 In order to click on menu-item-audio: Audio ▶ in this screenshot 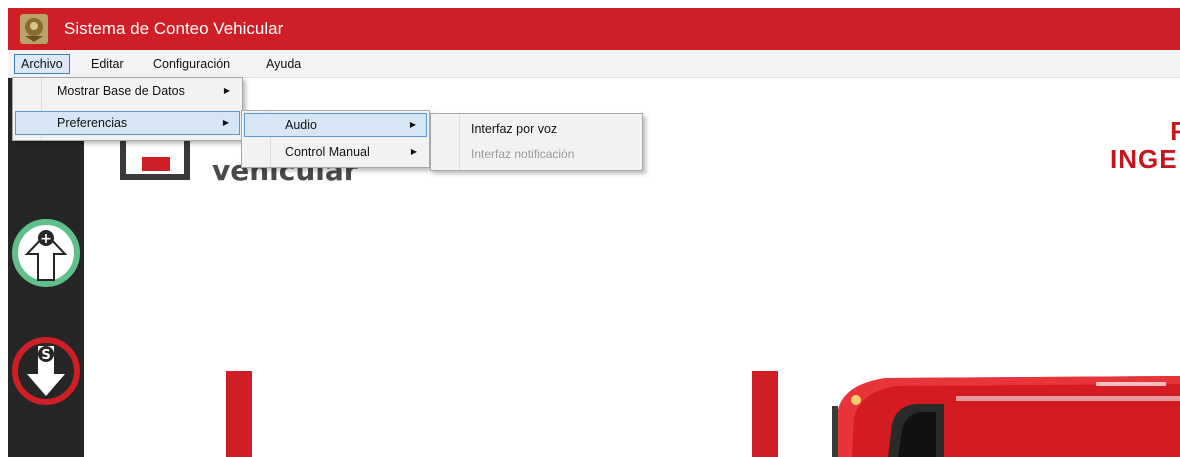, I will do `click(335, 125)`.